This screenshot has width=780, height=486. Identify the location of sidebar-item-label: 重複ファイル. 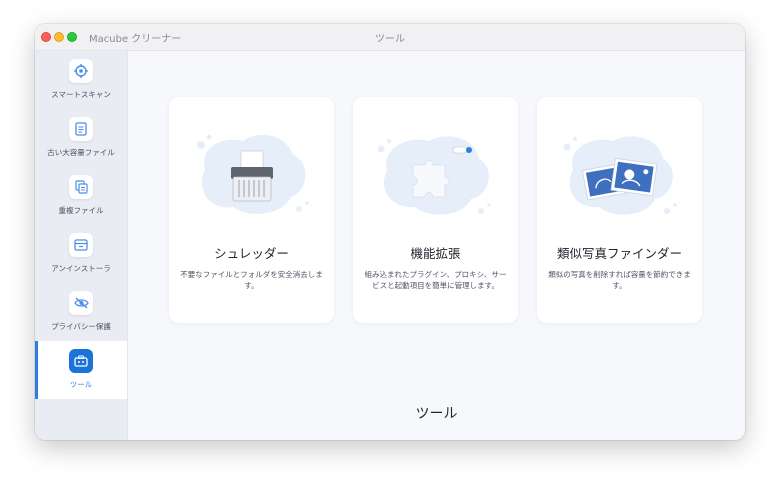
(81, 210).